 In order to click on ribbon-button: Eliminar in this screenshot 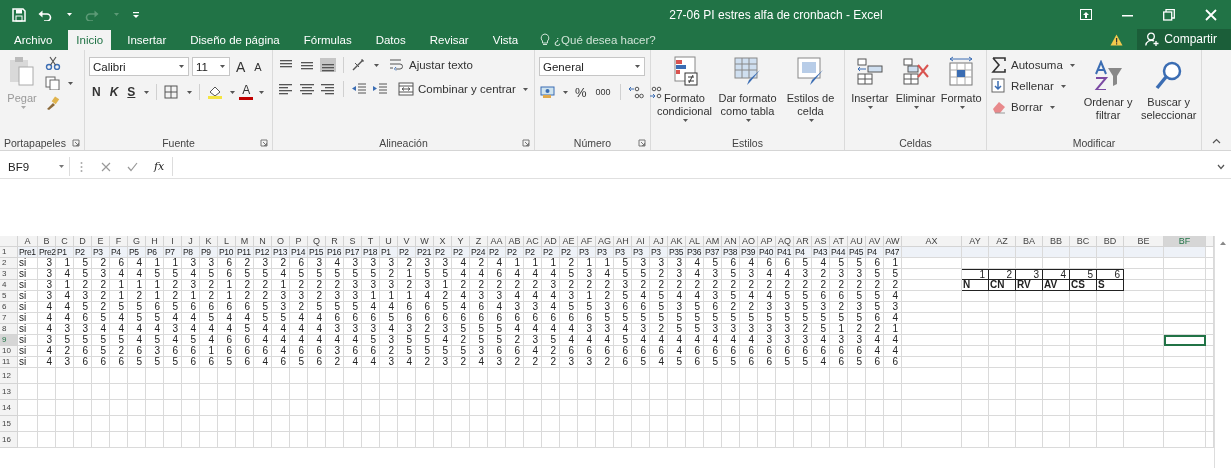, I will do `click(915, 82)`.